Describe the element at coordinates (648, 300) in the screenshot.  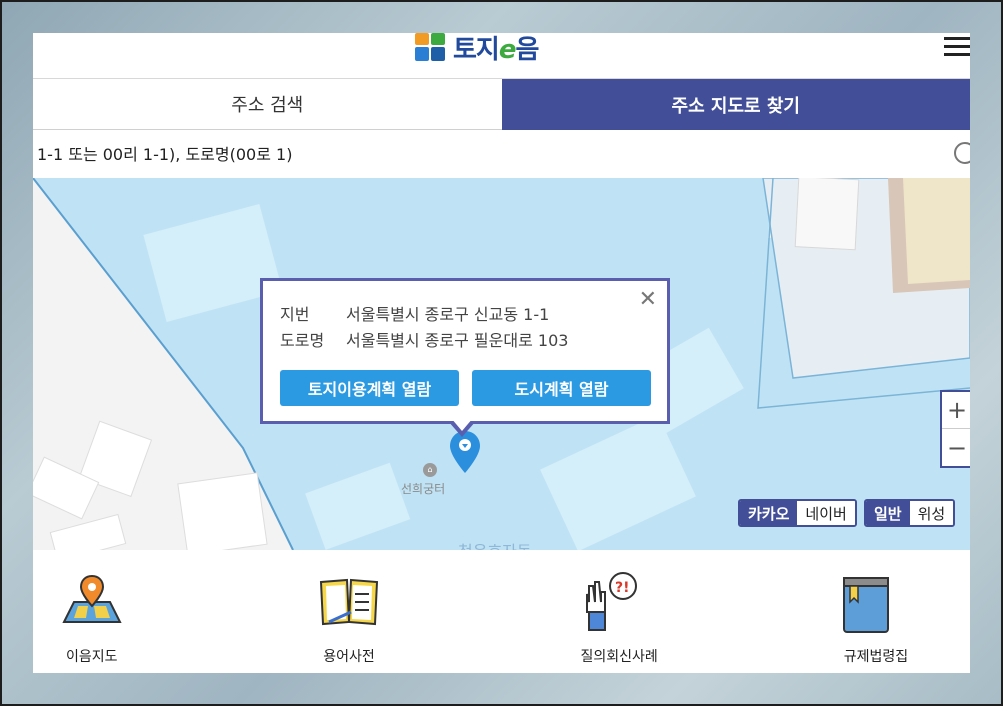
I see `close-icon: ✕` at that location.